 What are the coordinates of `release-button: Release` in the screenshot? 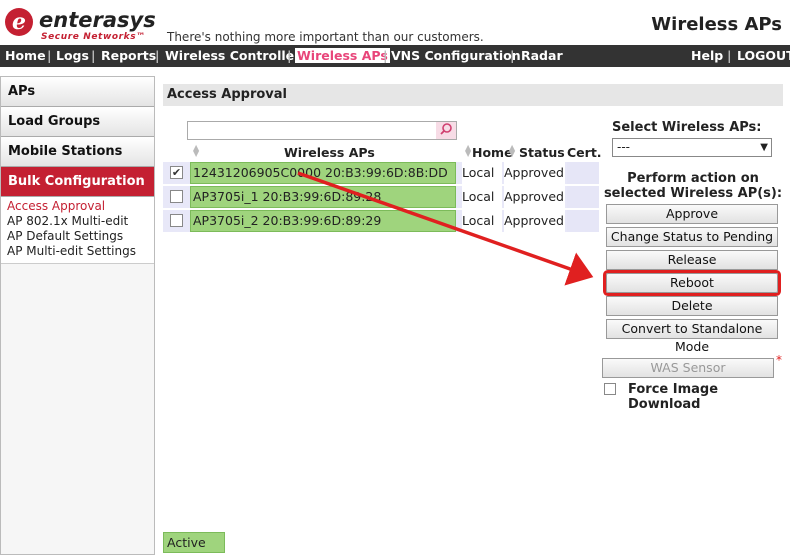 It's located at (692, 260).